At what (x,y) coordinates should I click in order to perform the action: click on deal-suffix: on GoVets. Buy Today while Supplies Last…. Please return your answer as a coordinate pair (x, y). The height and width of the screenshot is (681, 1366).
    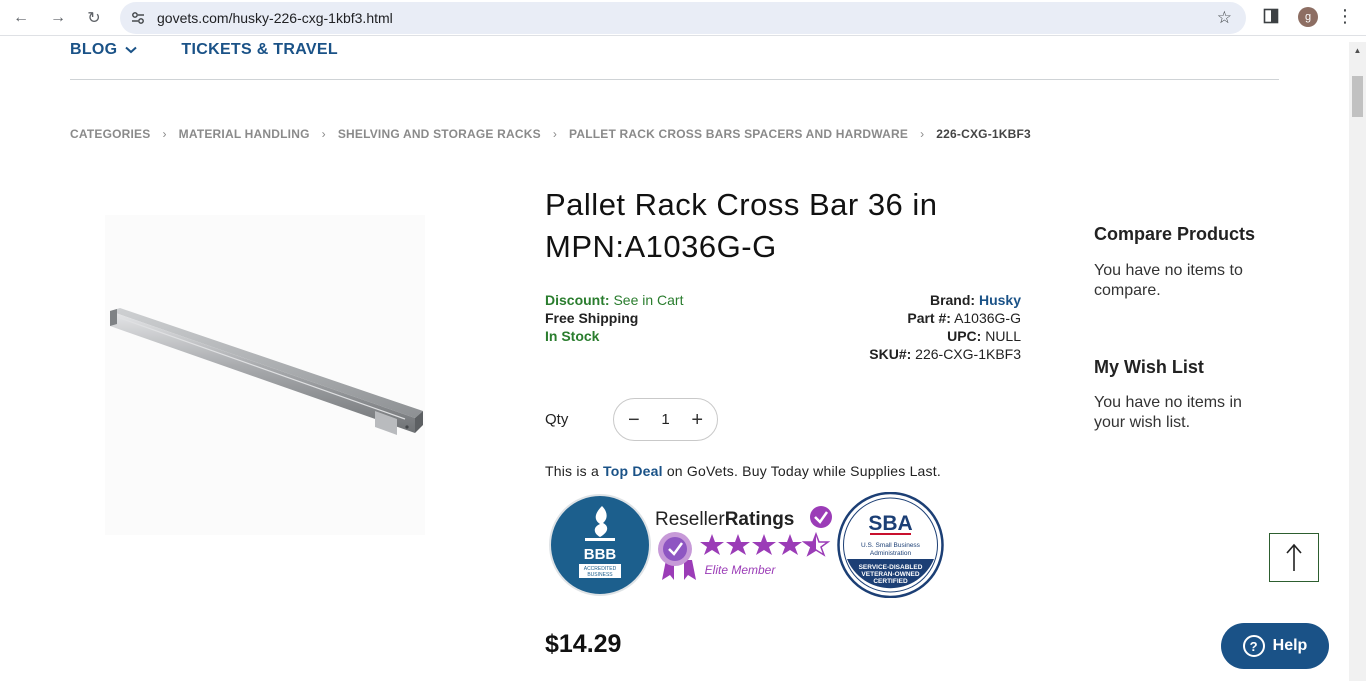
    Looking at the image, I should click on (803, 471).